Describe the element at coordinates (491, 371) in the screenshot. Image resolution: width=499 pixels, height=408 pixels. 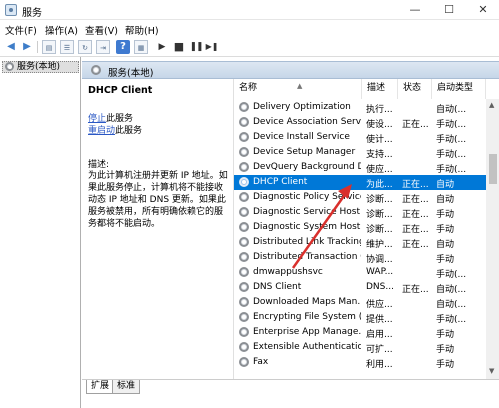
I see `scroll-down-icon: ▼` at that location.